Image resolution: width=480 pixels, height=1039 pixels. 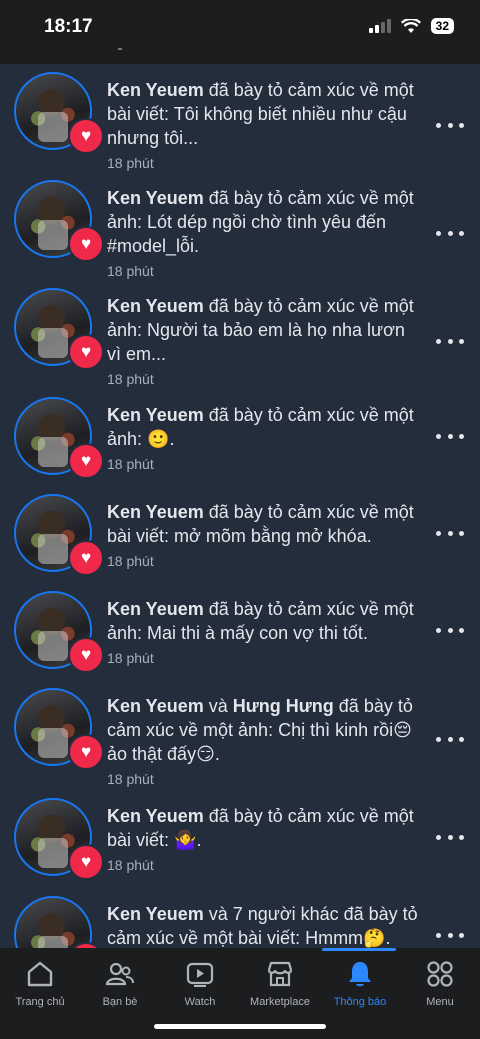 I want to click on tab-label: Marketplace, so click(x=280, y=1002).